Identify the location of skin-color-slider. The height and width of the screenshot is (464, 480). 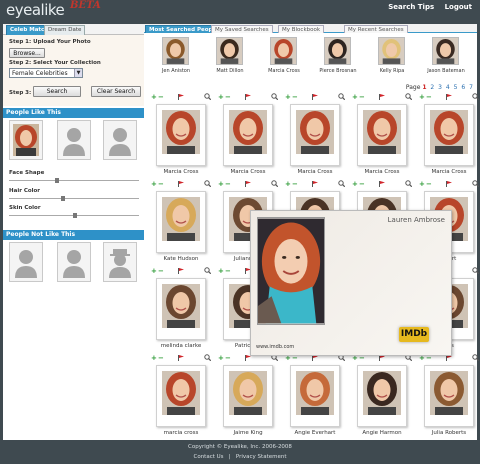
(74, 215).